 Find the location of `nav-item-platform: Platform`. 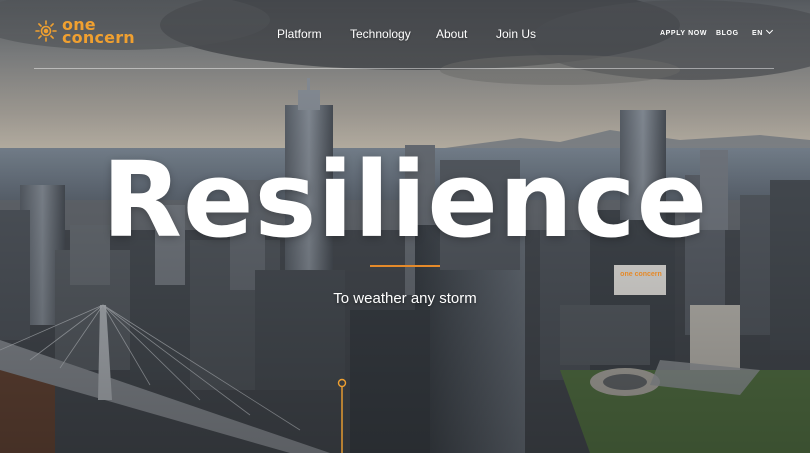

nav-item-platform: Platform is located at coordinates (299, 34).